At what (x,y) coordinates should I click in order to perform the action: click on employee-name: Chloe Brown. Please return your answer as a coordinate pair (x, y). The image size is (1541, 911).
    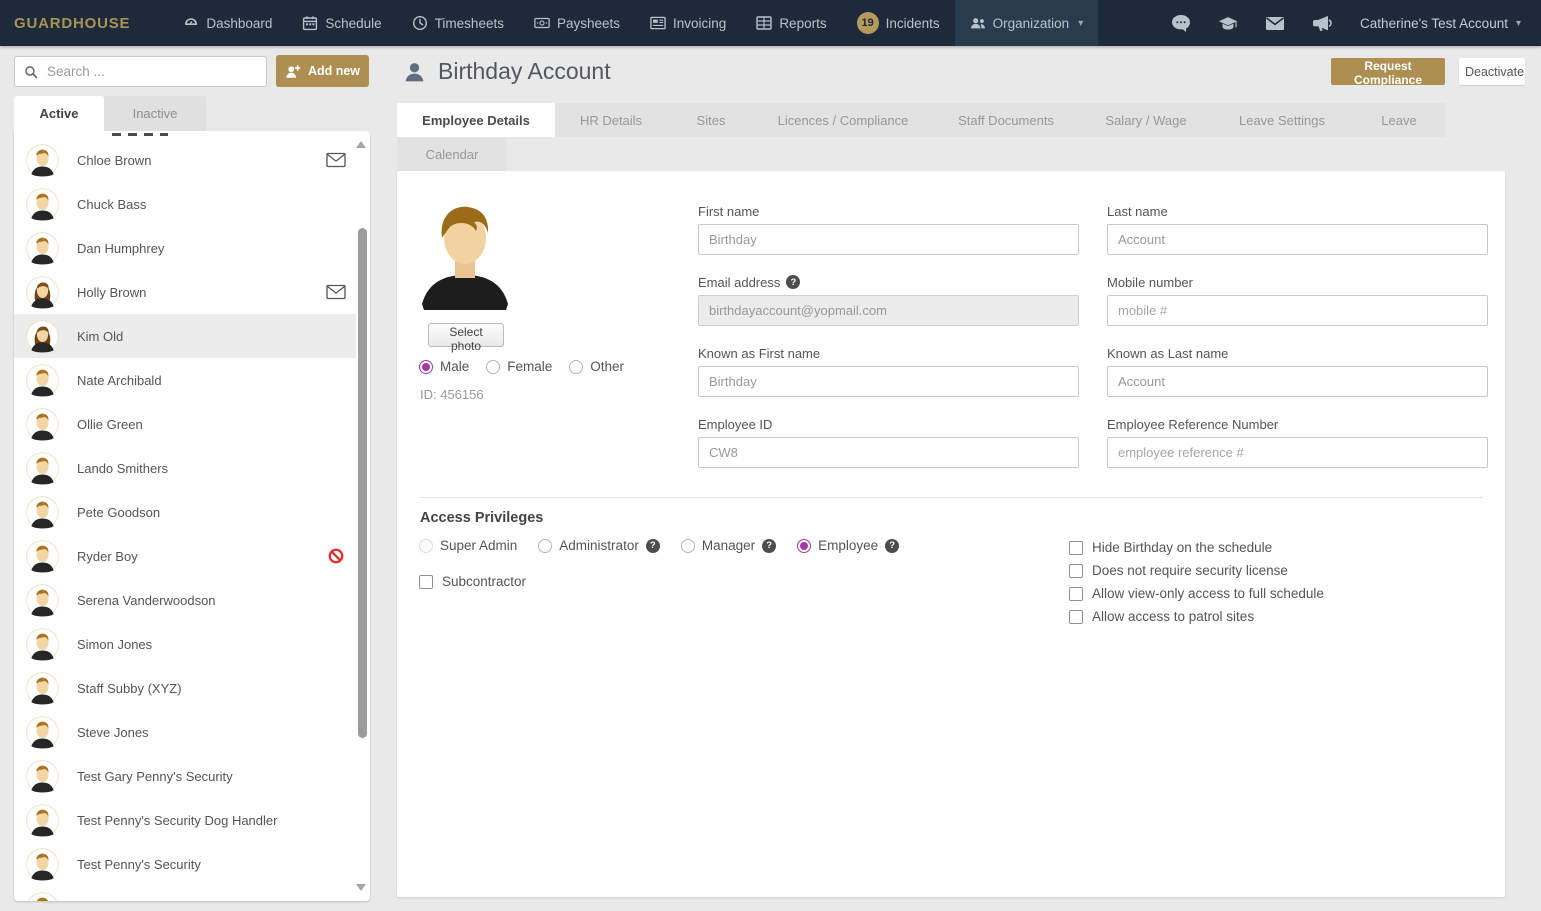
    Looking at the image, I should click on (114, 160).